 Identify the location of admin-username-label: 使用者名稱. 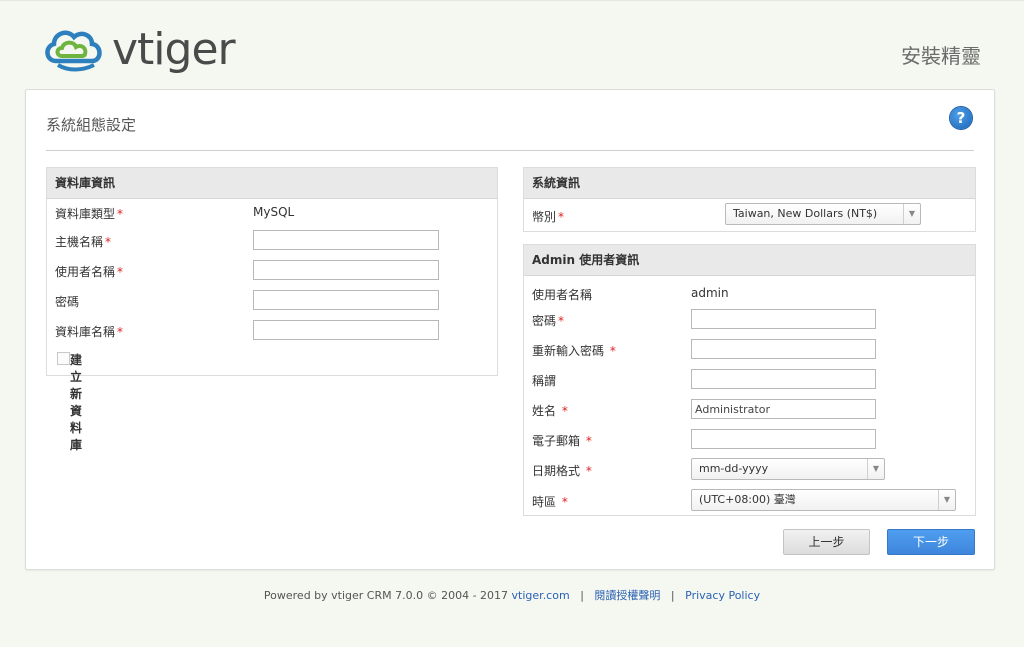
(562, 295).